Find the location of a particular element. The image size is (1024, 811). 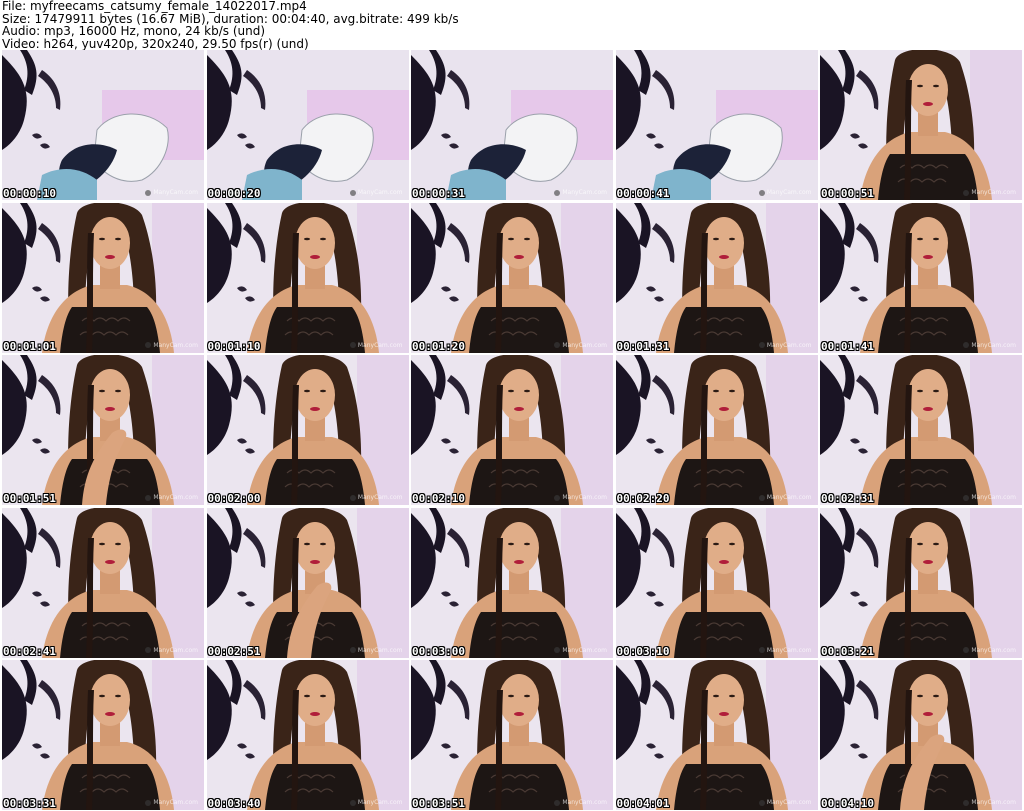

thumbnail-frame: ManyCam.com 00:04:10 is located at coordinates (921, 735).